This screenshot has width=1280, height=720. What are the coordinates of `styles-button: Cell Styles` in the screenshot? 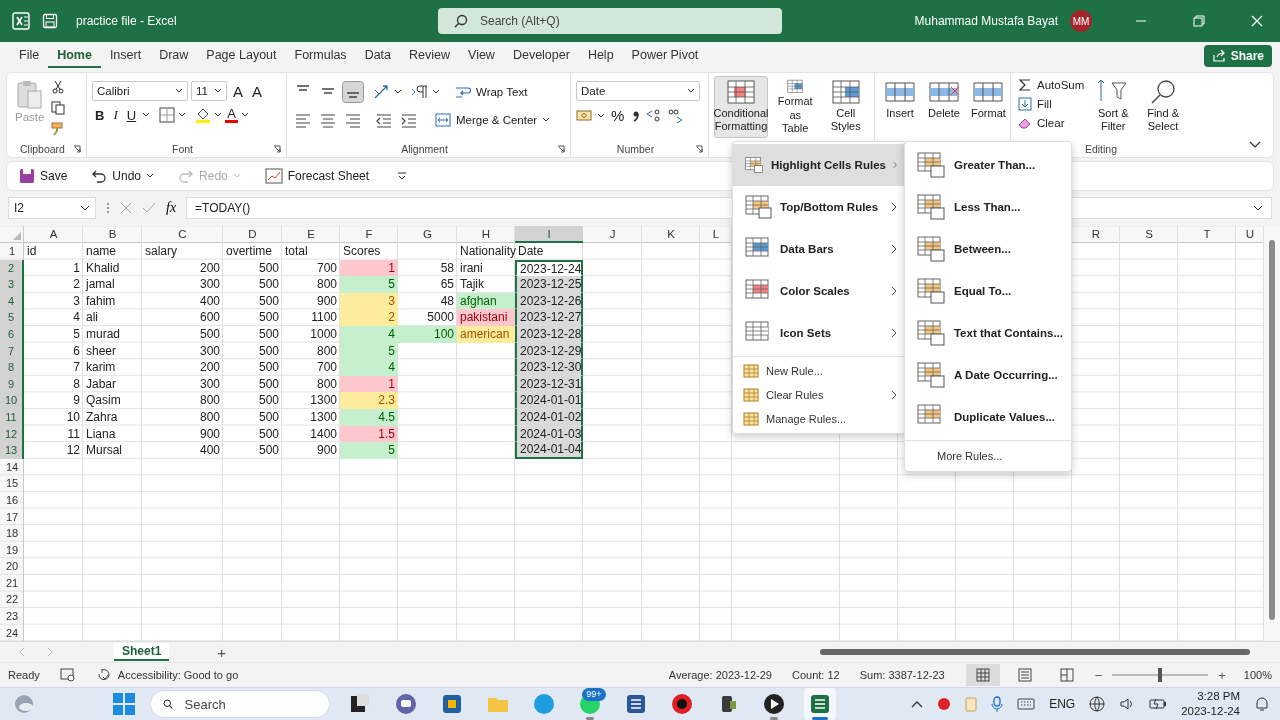 It's located at (845, 107).